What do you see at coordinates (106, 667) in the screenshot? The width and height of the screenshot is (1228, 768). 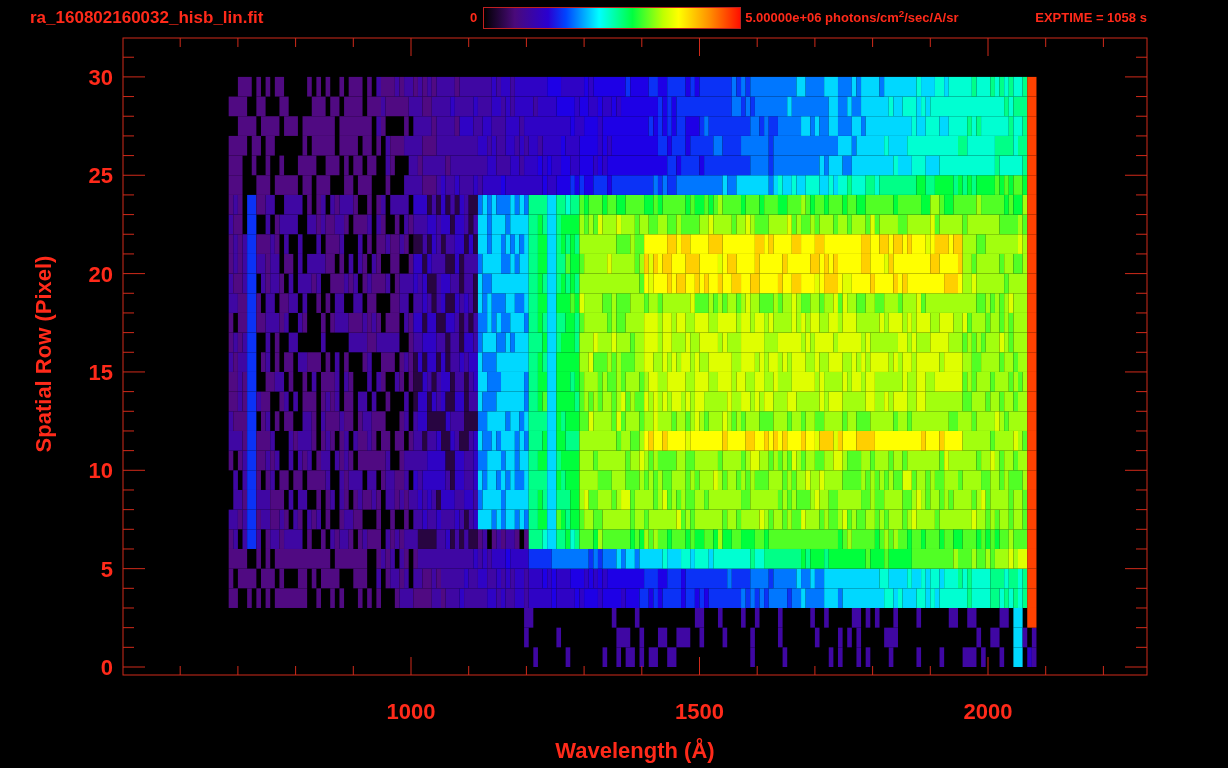 I see `y-tick-label: 0` at bounding box center [106, 667].